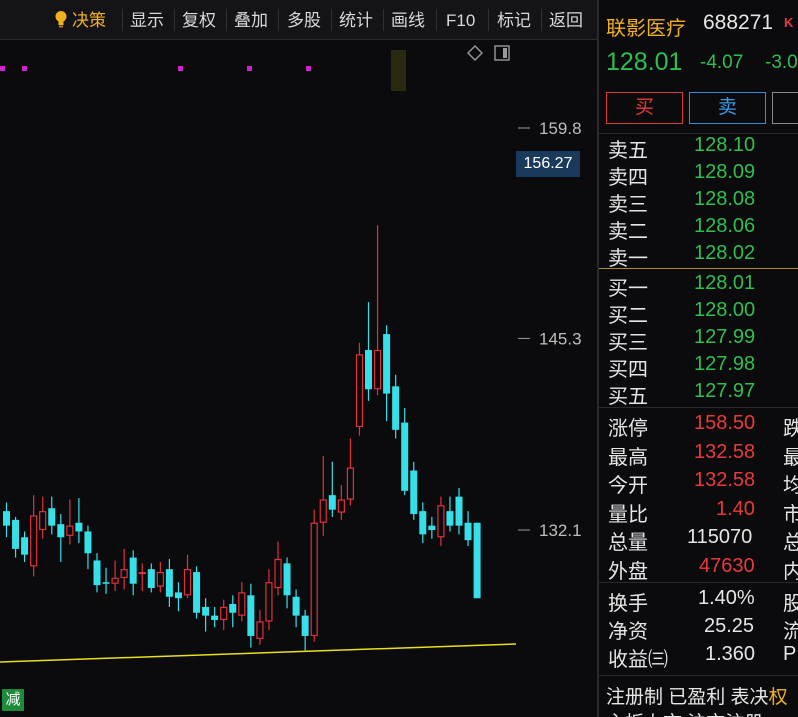  Describe the element at coordinates (790, 632) in the screenshot. I see `fund-right-label: 流` at that location.